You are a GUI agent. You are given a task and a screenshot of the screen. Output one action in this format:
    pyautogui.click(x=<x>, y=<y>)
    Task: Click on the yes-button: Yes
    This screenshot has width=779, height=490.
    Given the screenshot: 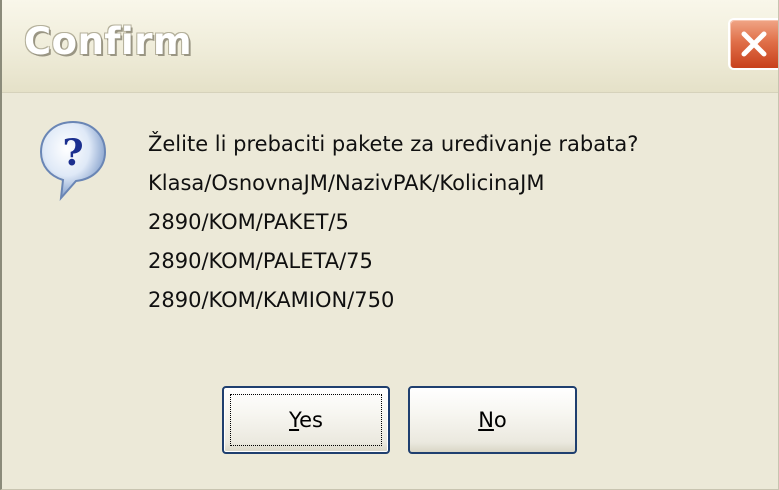 What is the action you would take?
    pyautogui.click(x=306, y=420)
    